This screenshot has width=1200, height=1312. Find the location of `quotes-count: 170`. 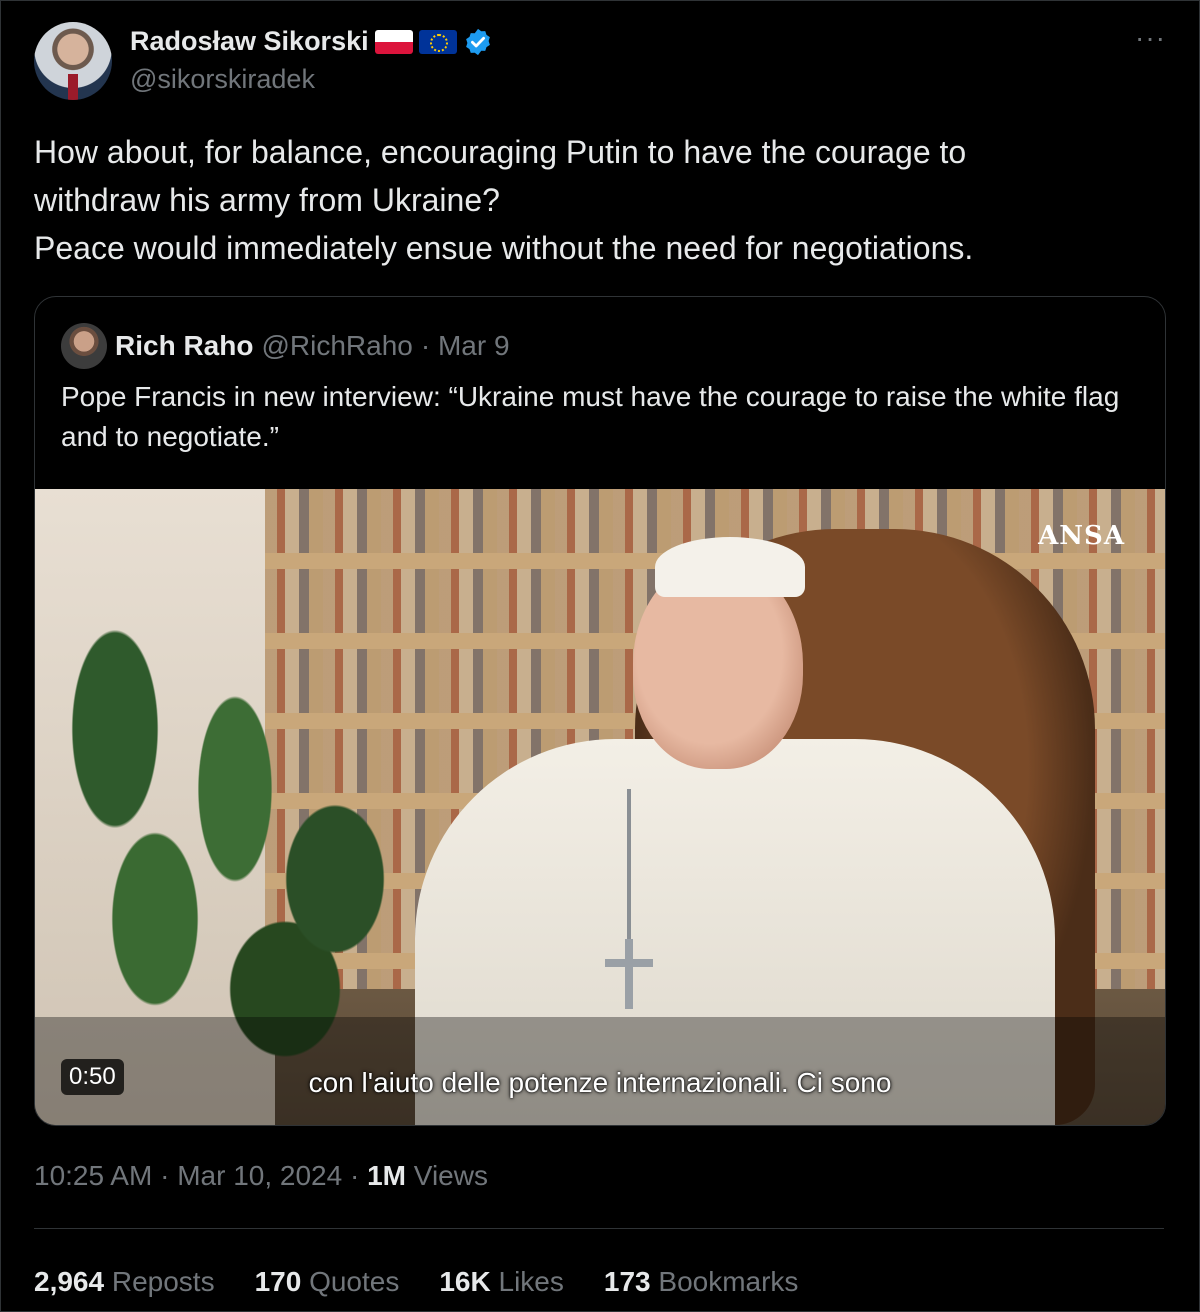

quotes-count: 170 is located at coordinates (278, 1281).